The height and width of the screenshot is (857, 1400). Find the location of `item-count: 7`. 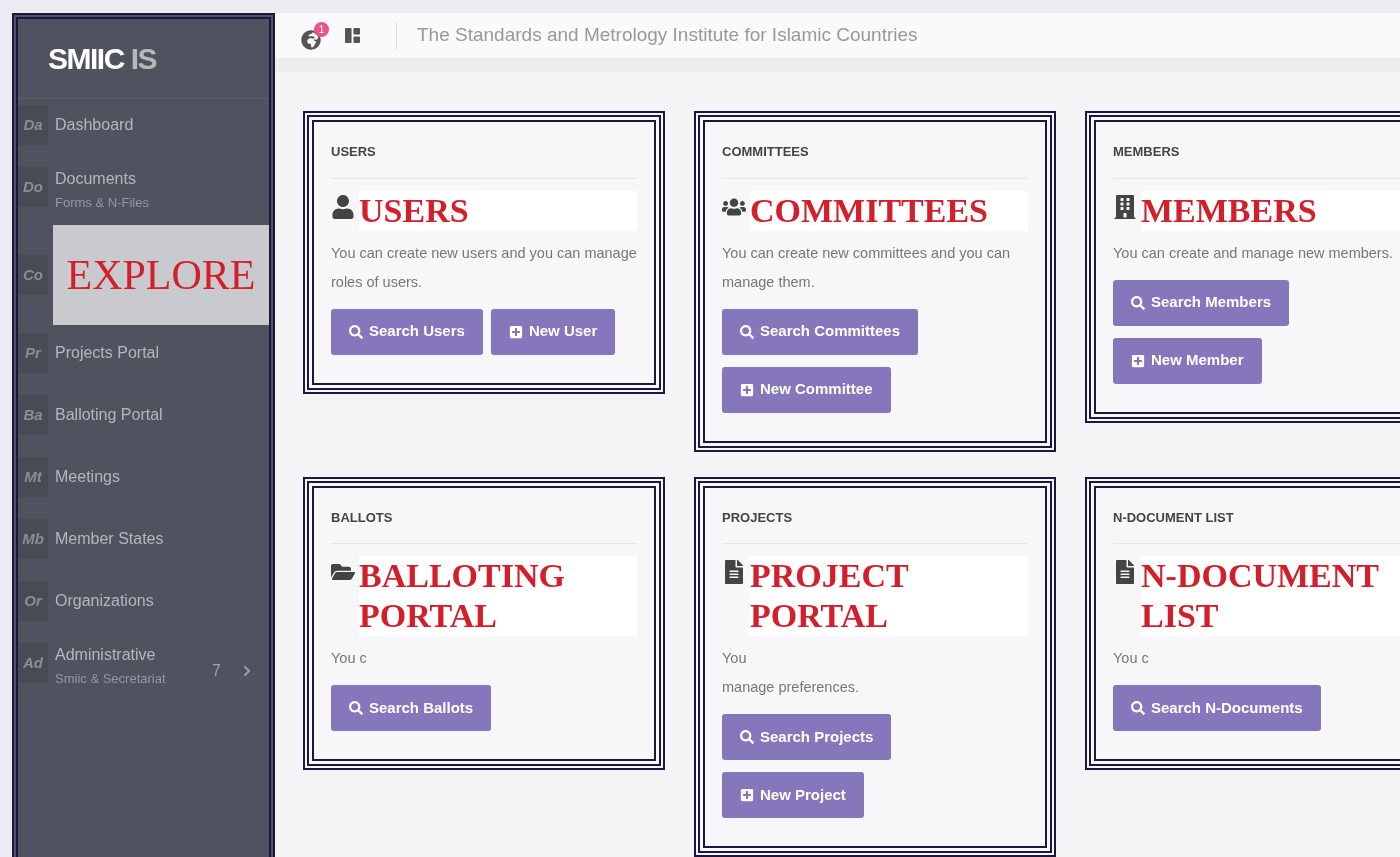

item-count: 7 is located at coordinates (216, 671).